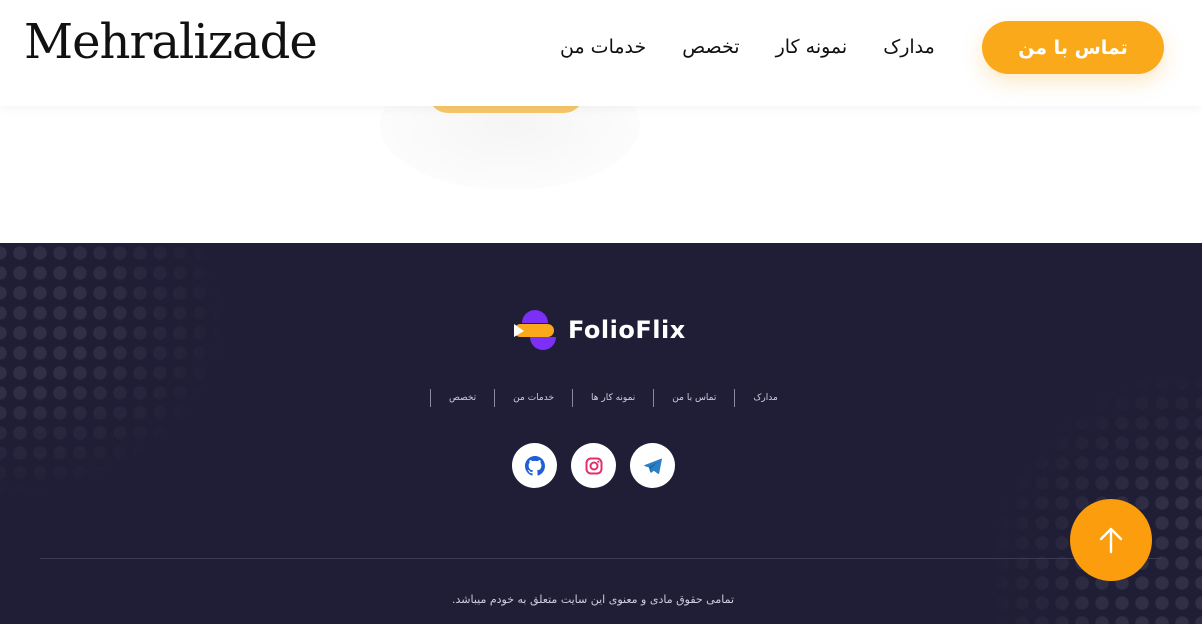 The height and width of the screenshot is (624, 1202). What do you see at coordinates (627, 330) in the screenshot?
I see `footer-logo-text: FolioFlix` at bounding box center [627, 330].